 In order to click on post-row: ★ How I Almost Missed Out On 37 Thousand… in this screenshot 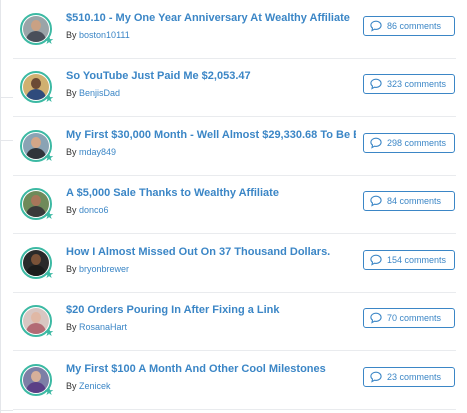, I will do `click(234, 263)`.